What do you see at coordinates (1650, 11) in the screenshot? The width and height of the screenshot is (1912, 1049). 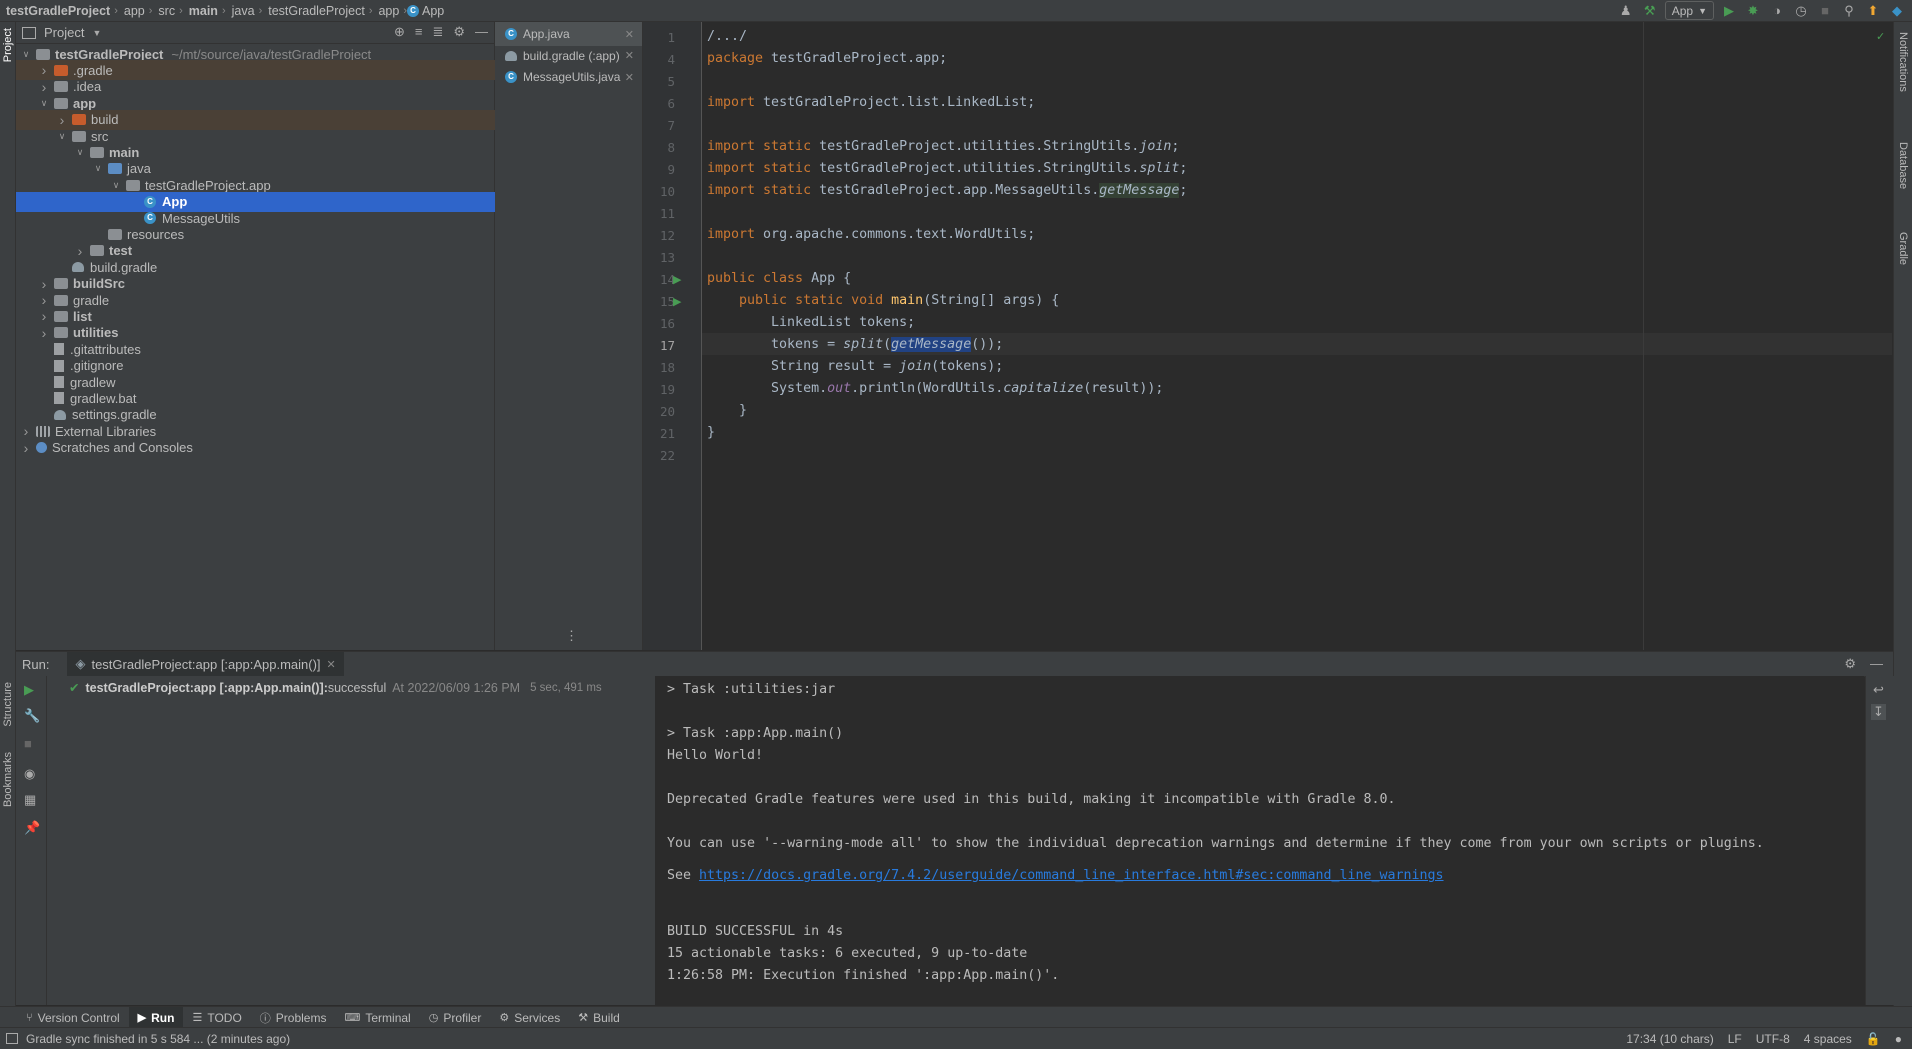 I see `build-hammer-icon: ⚒` at bounding box center [1650, 11].